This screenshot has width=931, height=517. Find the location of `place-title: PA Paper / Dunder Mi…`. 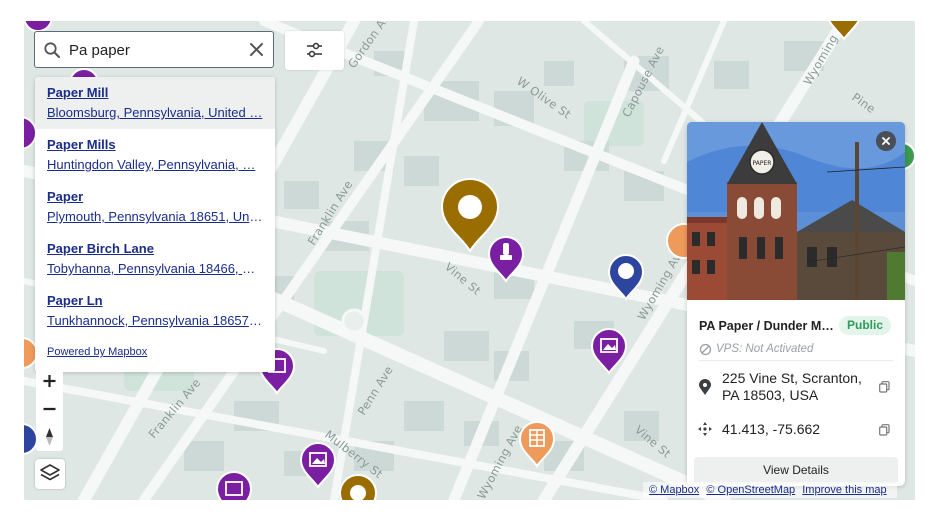

place-title: PA Paper / Dunder Mi… is located at coordinates (768, 326).